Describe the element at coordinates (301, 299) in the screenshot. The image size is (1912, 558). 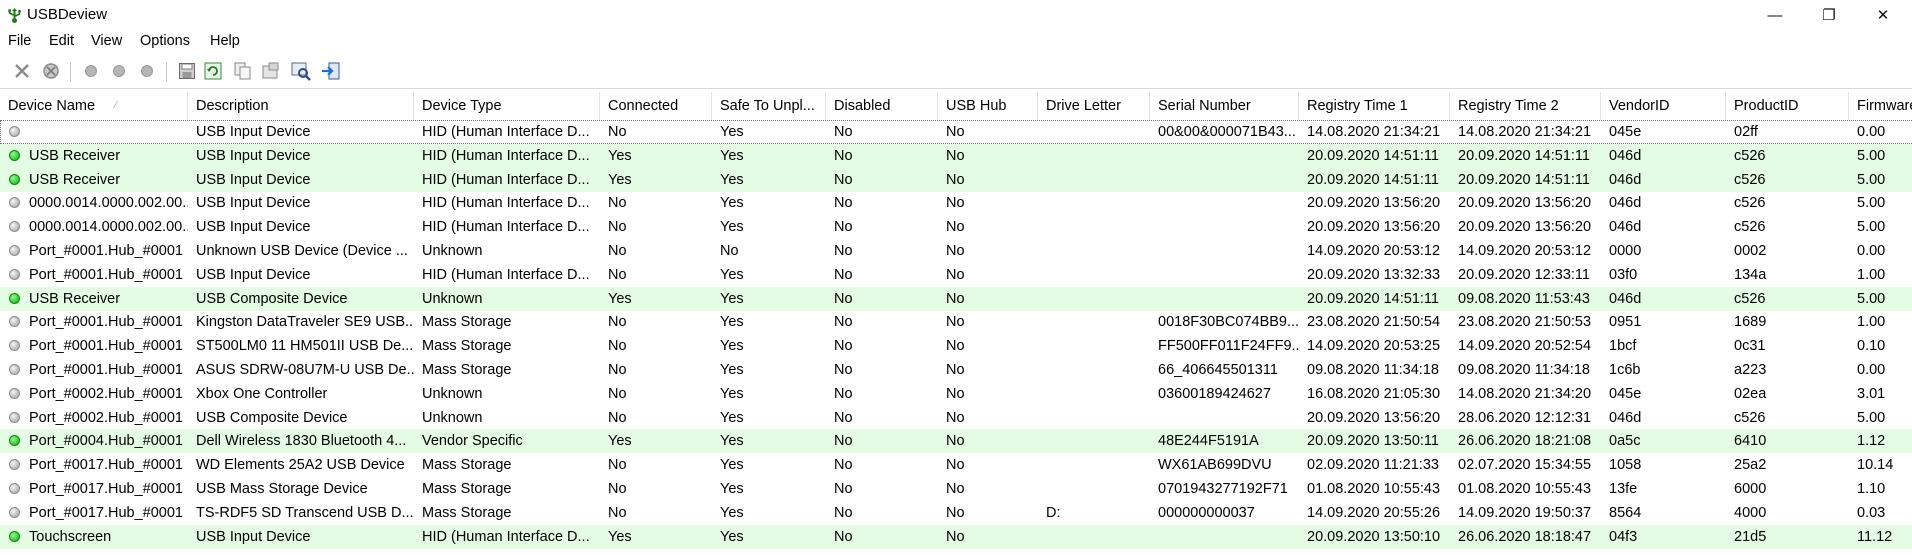
I see `description-cell: USB Composite Device` at that location.